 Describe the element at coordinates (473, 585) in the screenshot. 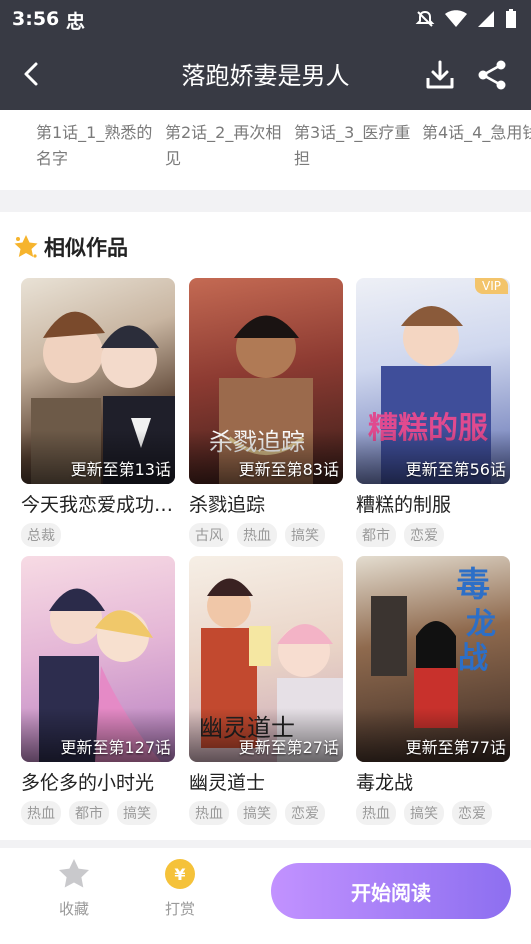

I see `svg-text: 毒` at that location.